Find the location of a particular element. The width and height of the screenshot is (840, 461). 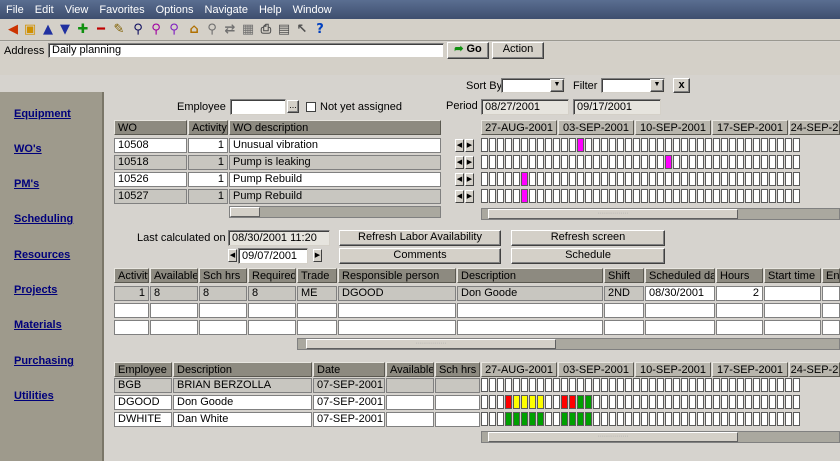

not-assigned-checkbox is located at coordinates (311, 107).